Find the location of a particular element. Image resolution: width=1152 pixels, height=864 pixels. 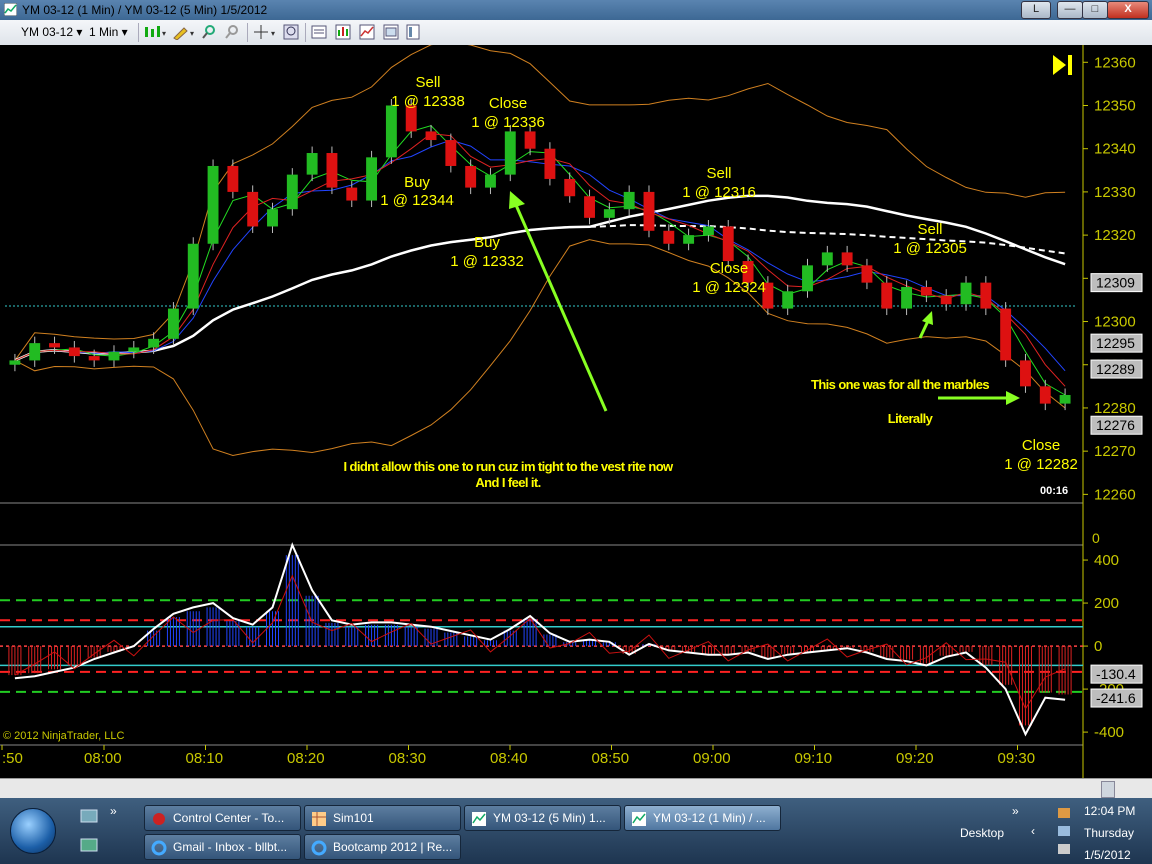

strategies-icon is located at coordinates (367, 32).